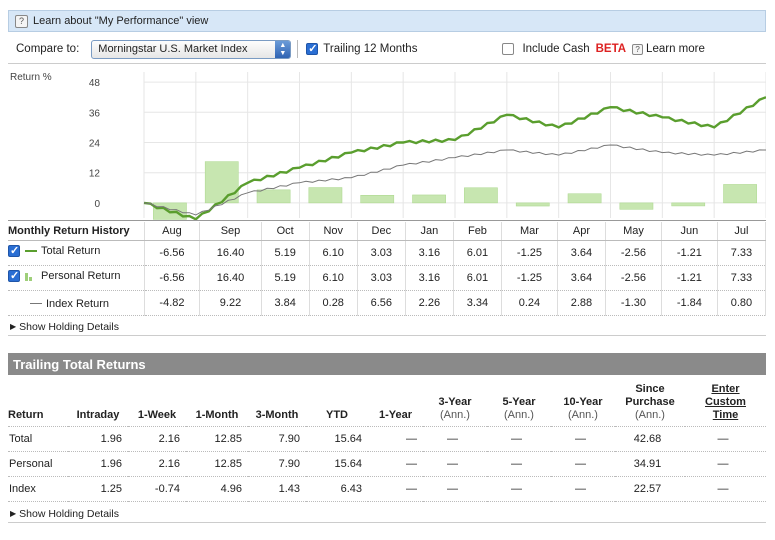  What do you see at coordinates (217, 489) in the screenshot?
I see `cell: 4.96` at bounding box center [217, 489].